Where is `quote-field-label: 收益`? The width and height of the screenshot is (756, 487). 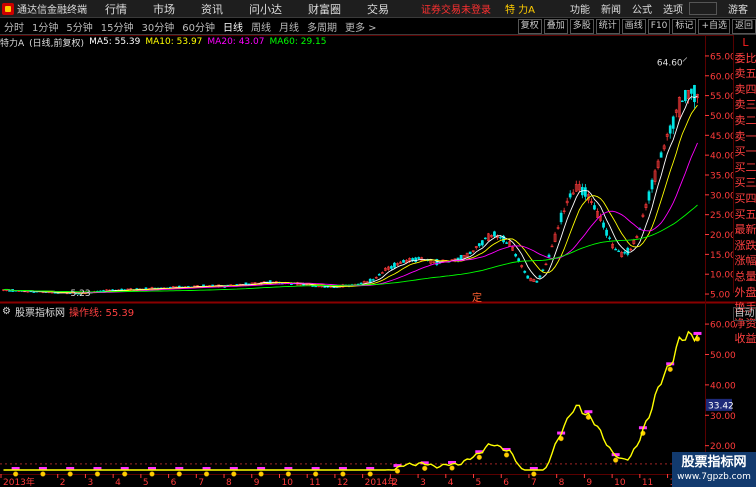
quote-field-label: 收益 is located at coordinates (745, 339).